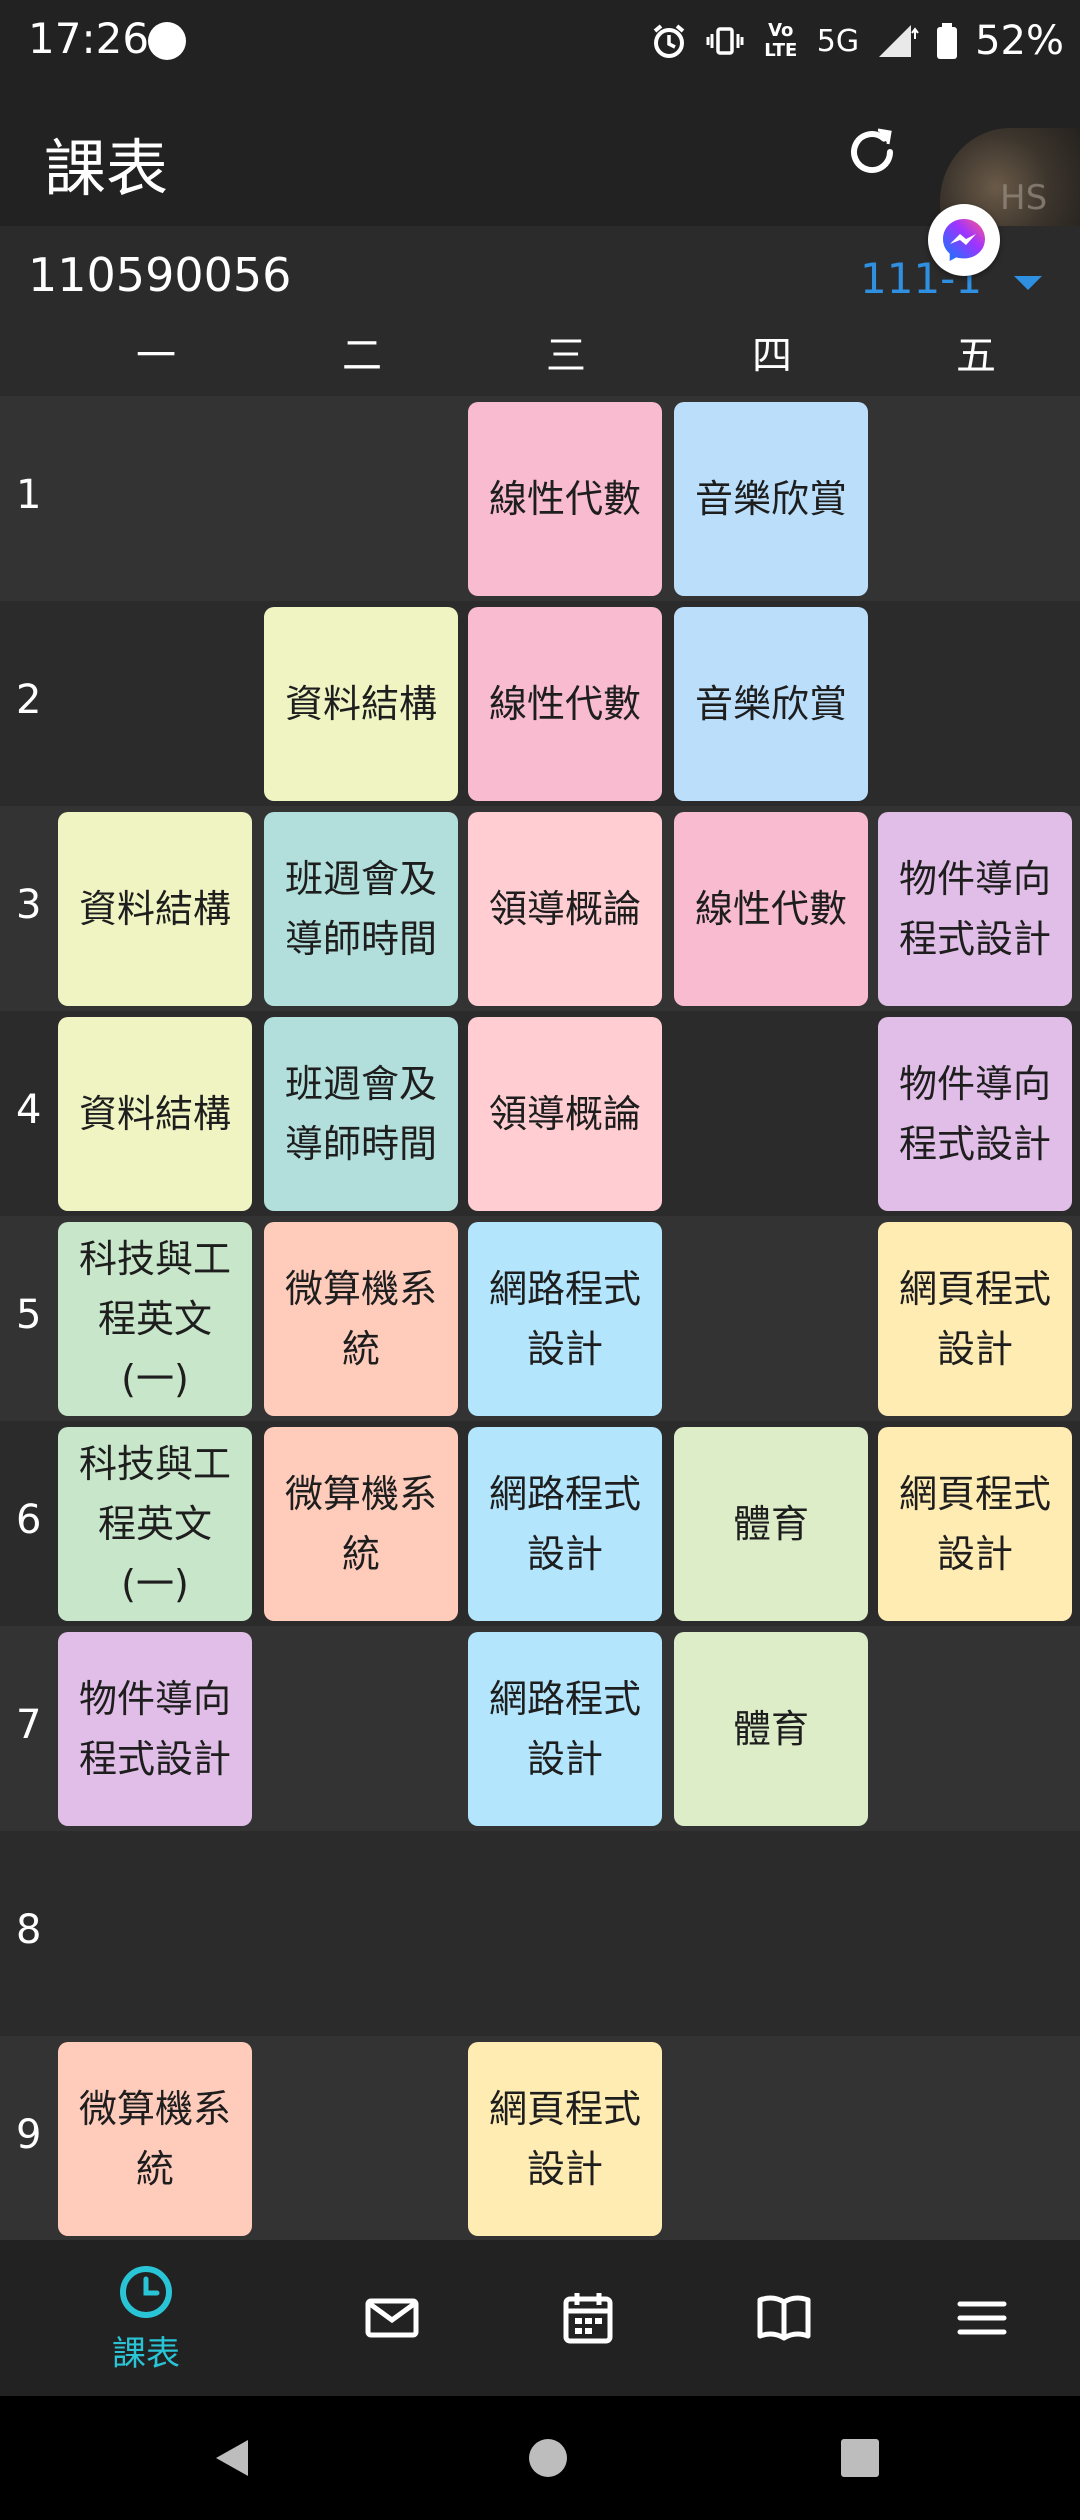  Describe the element at coordinates (1024, 198) in the screenshot. I see `avatar-text: HS` at that location.